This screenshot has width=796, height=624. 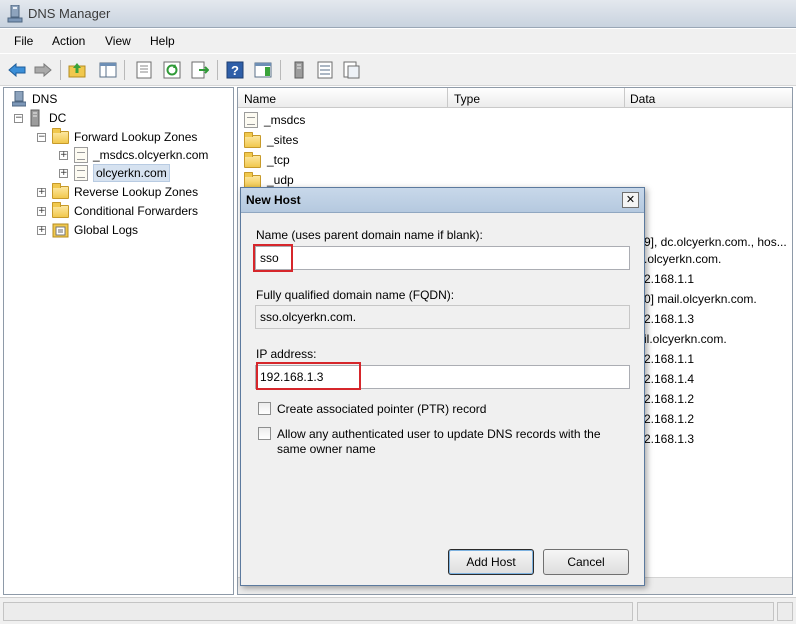 What do you see at coordinates (442, 258) in the screenshot?
I see `host-name-input: sso` at bounding box center [442, 258].